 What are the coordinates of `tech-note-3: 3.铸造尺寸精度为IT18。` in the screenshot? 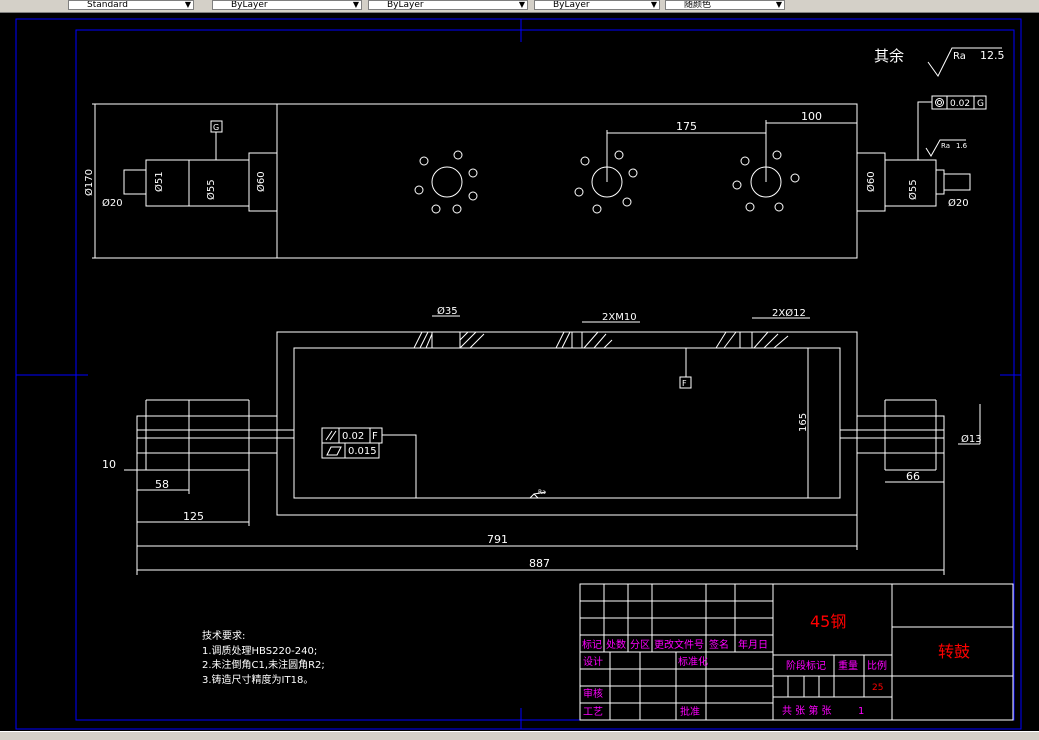 It's located at (257, 679).